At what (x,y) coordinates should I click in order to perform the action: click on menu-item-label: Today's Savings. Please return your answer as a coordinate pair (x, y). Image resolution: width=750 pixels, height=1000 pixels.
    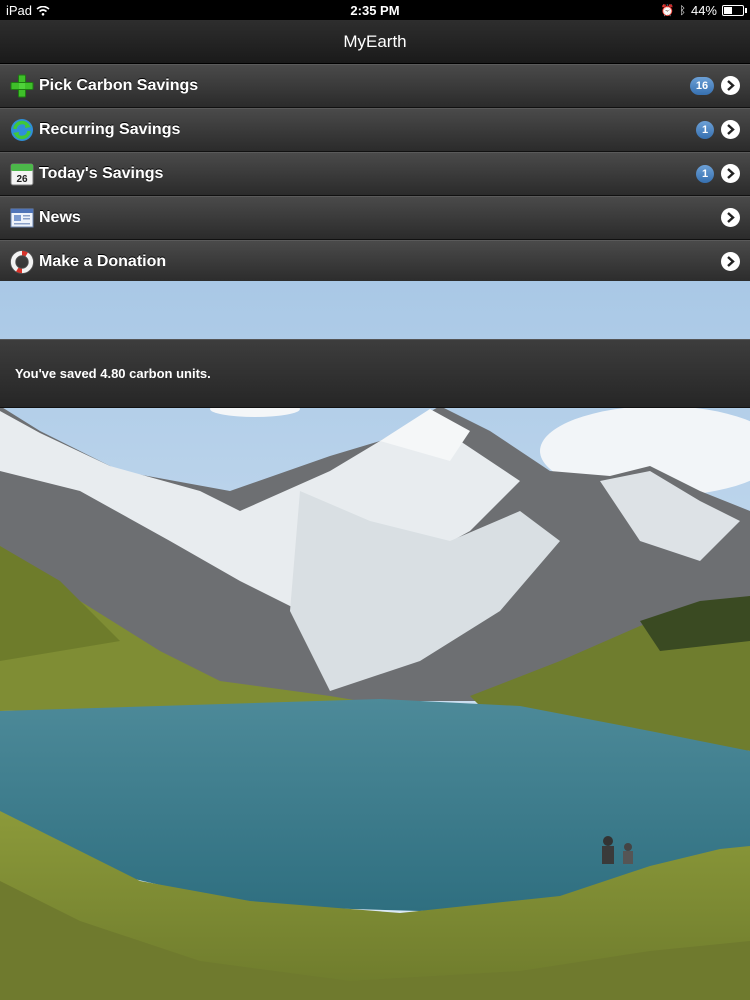
    Looking at the image, I should click on (101, 173).